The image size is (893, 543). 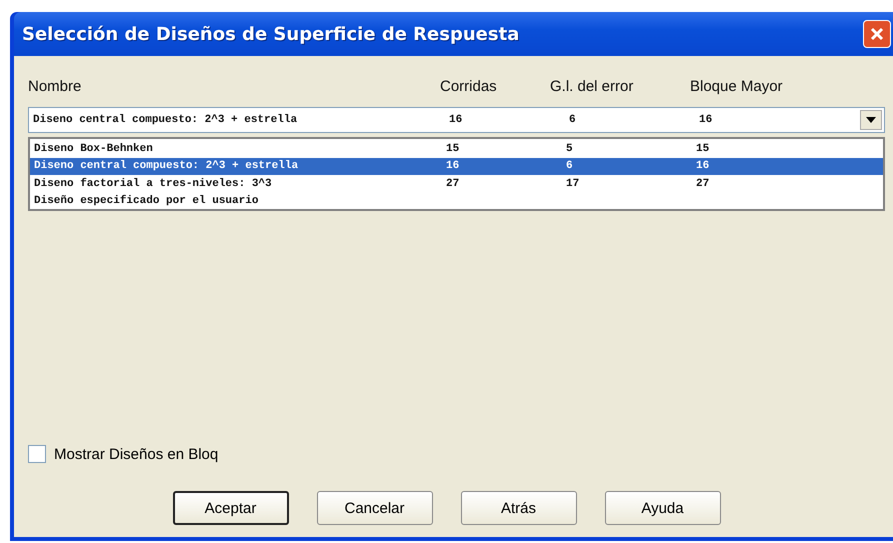 What do you see at coordinates (55, 86) in the screenshot?
I see `column-header: Nombre` at bounding box center [55, 86].